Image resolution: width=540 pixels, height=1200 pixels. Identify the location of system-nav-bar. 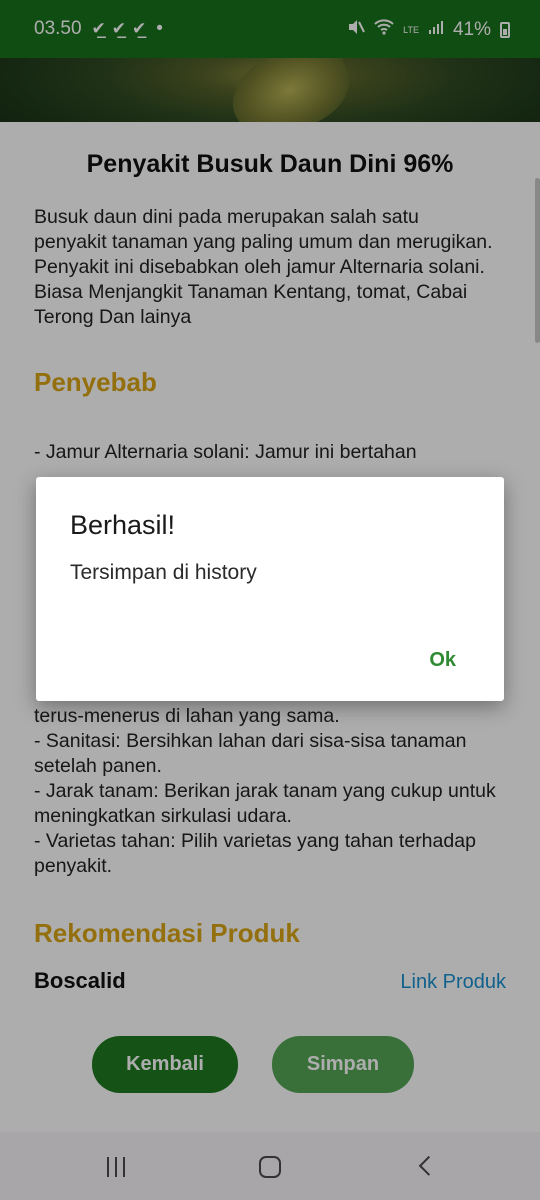
(270, 1166).